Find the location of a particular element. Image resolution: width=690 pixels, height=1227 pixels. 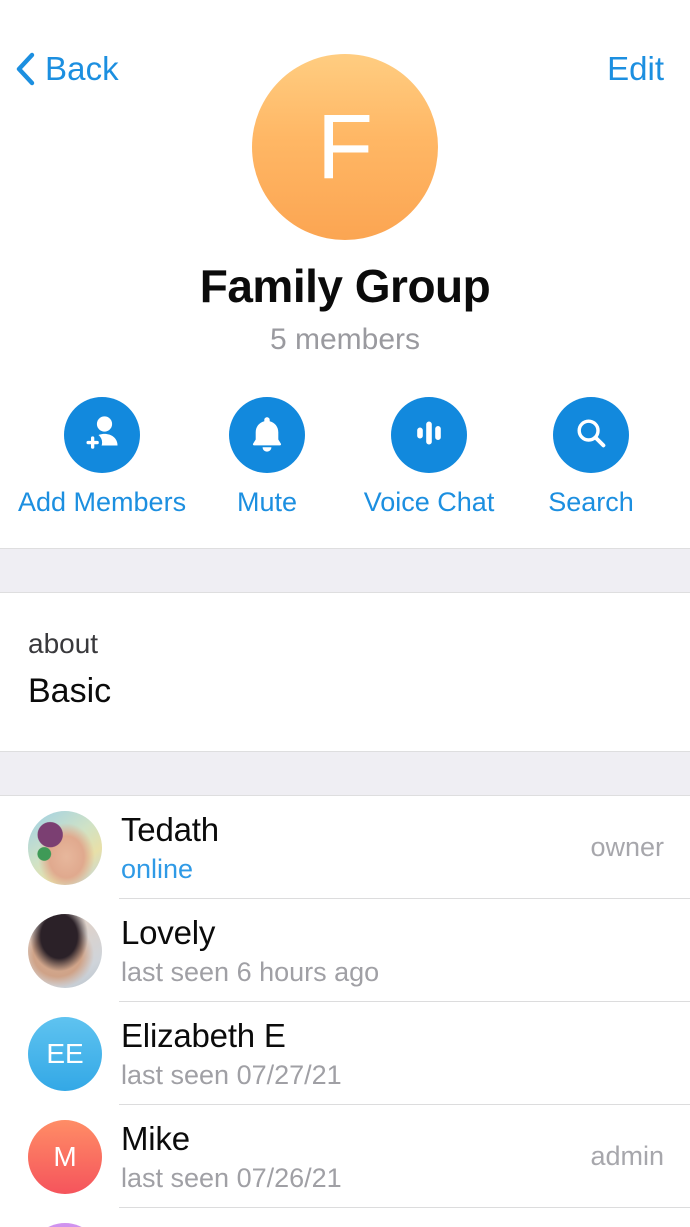

add-members-button-circle is located at coordinates (102, 435).